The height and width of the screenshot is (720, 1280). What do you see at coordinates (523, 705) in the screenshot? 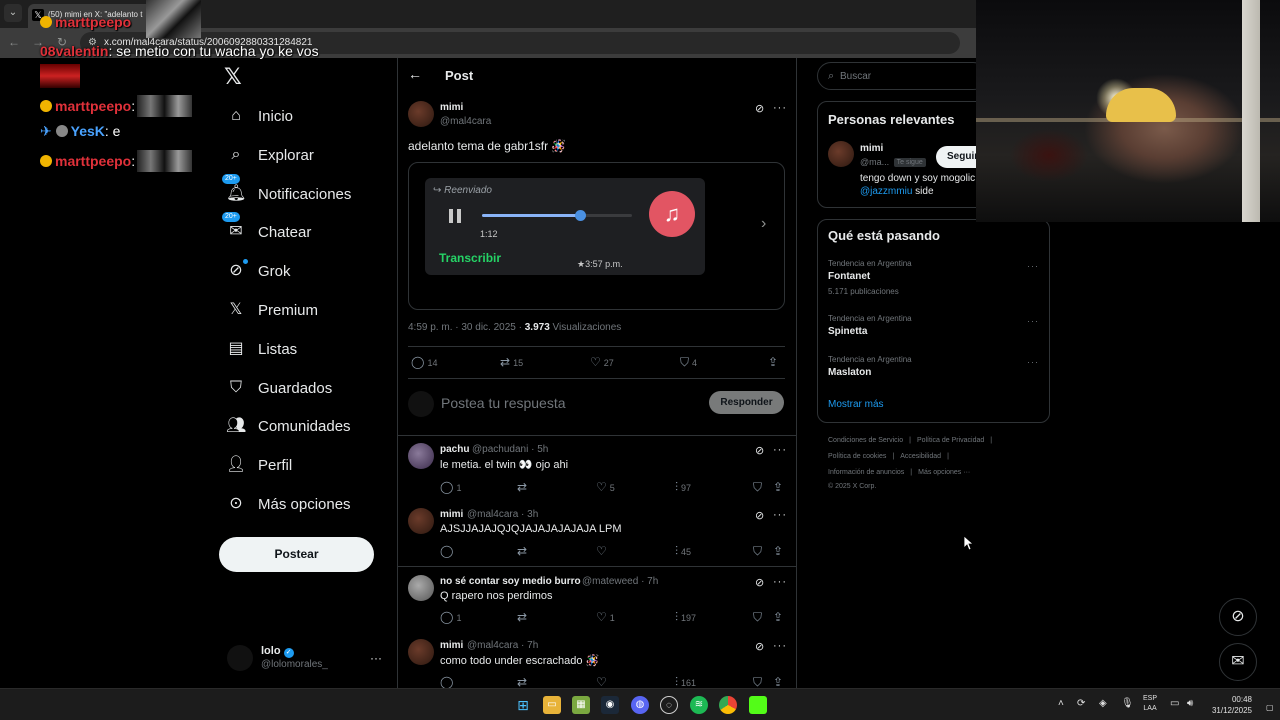
I see `windows-start-icon: ⊞` at bounding box center [523, 705].